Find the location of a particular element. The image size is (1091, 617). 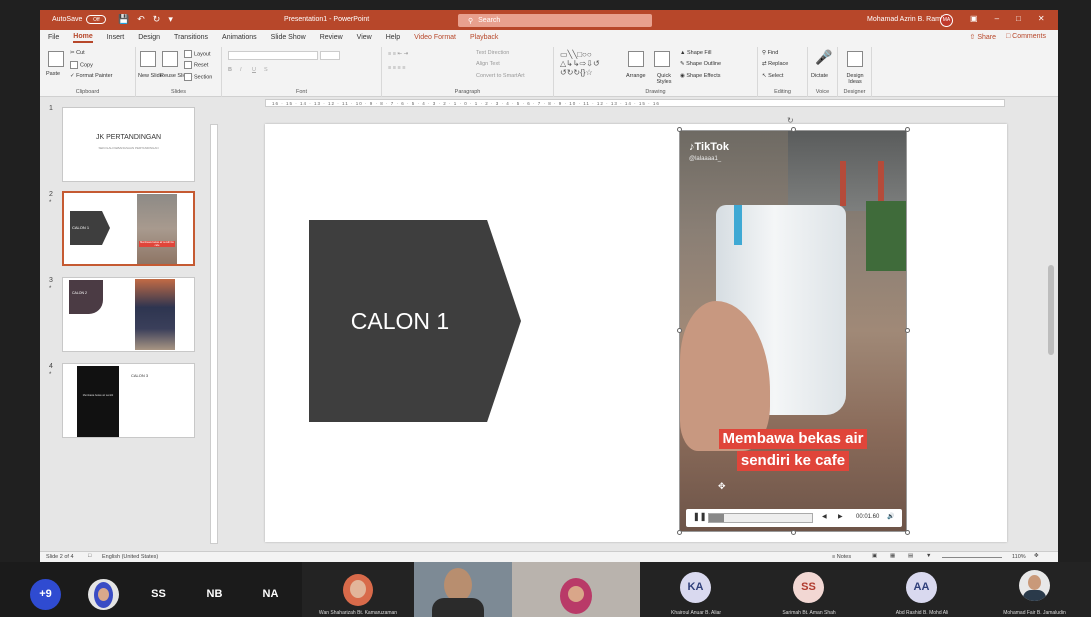

new-slide-icon is located at coordinates (148, 59).